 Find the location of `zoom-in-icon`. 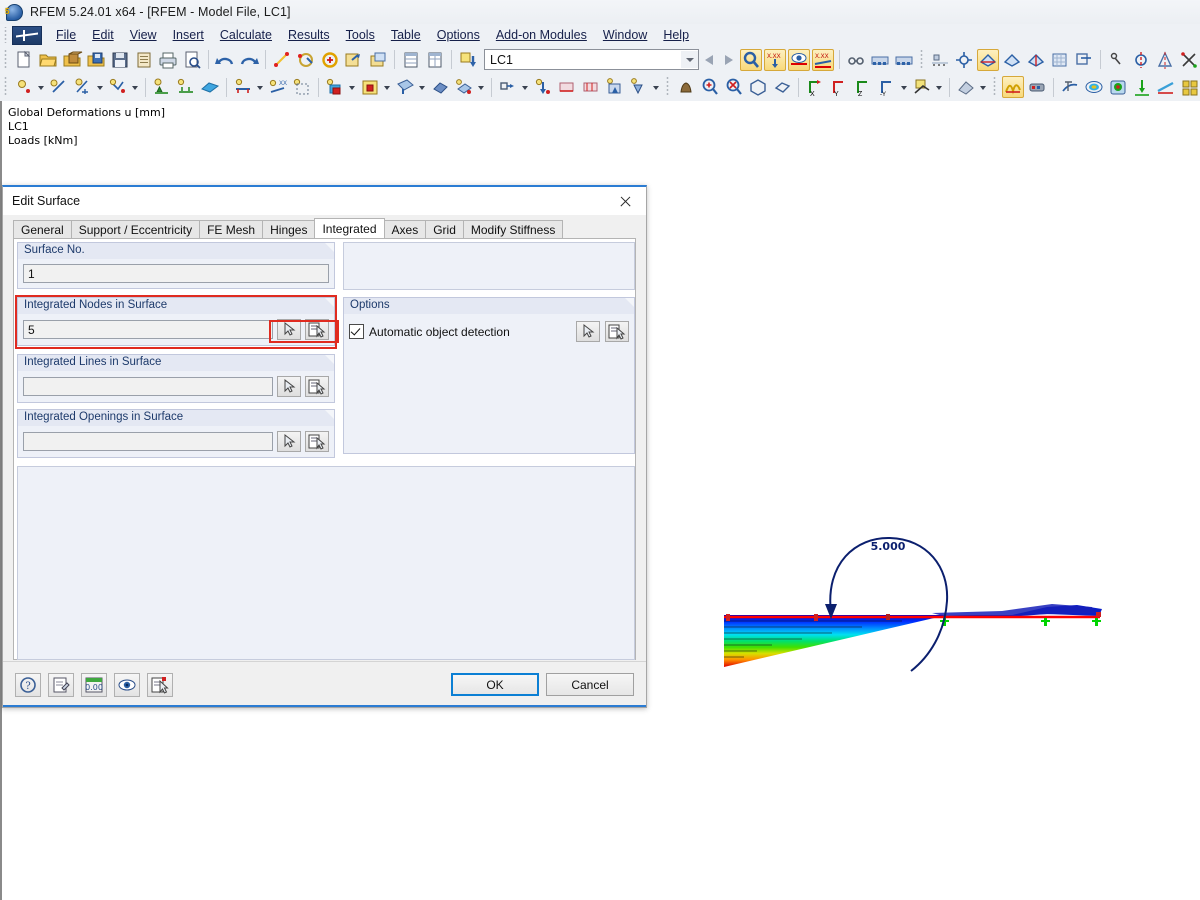

zoom-in-icon is located at coordinates (710, 87).